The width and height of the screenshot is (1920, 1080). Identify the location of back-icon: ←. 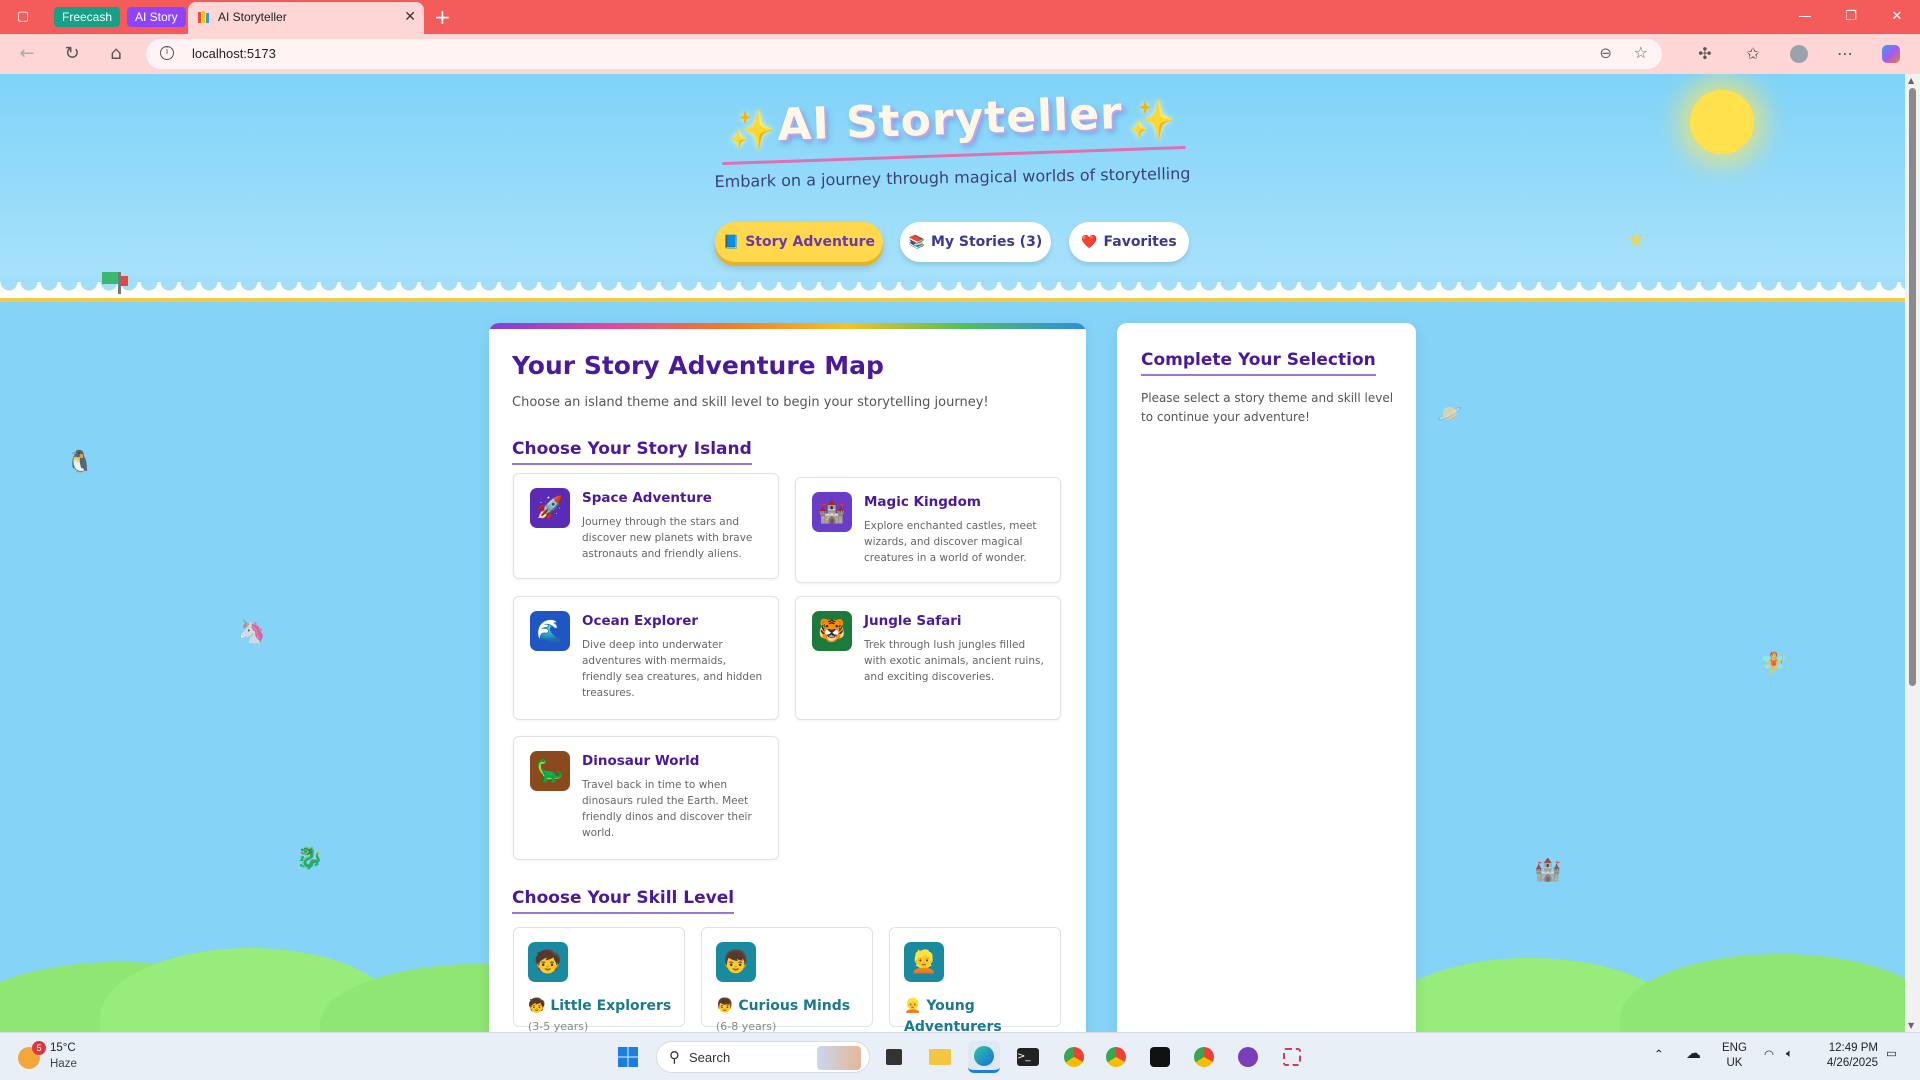
(27, 54).